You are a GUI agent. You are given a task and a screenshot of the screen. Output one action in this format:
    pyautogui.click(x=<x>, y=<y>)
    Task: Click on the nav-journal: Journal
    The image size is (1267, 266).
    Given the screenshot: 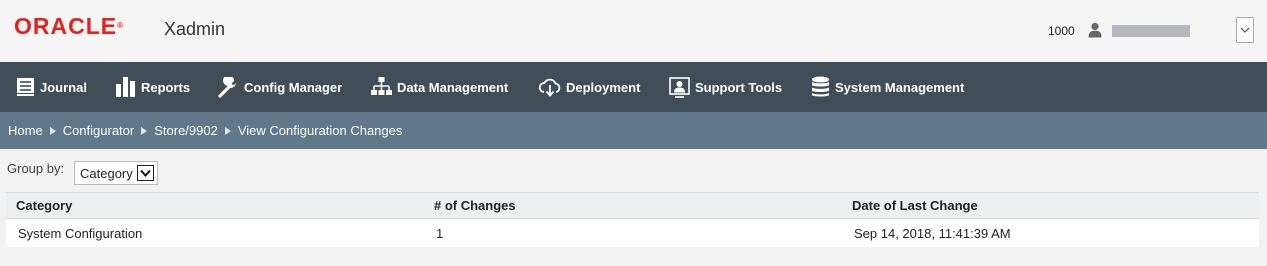 What is the action you would take?
    pyautogui.click(x=51, y=87)
    